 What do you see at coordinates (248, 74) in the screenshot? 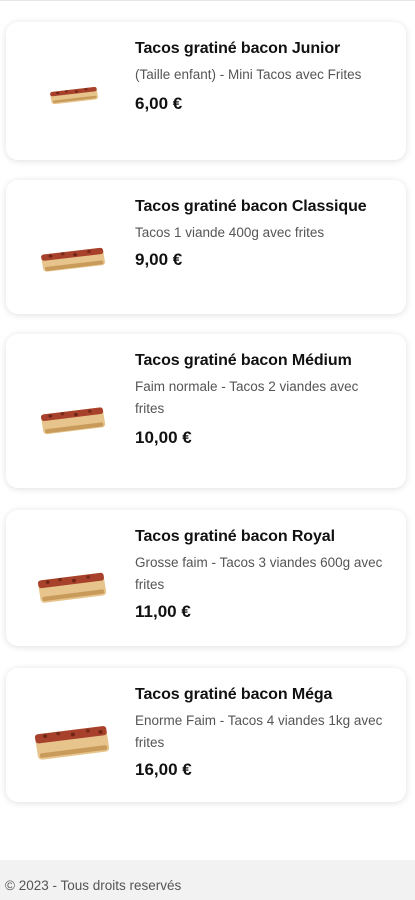
I see `product-description: (Taille enfant) - Mini Tacos avec Frites` at bounding box center [248, 74].